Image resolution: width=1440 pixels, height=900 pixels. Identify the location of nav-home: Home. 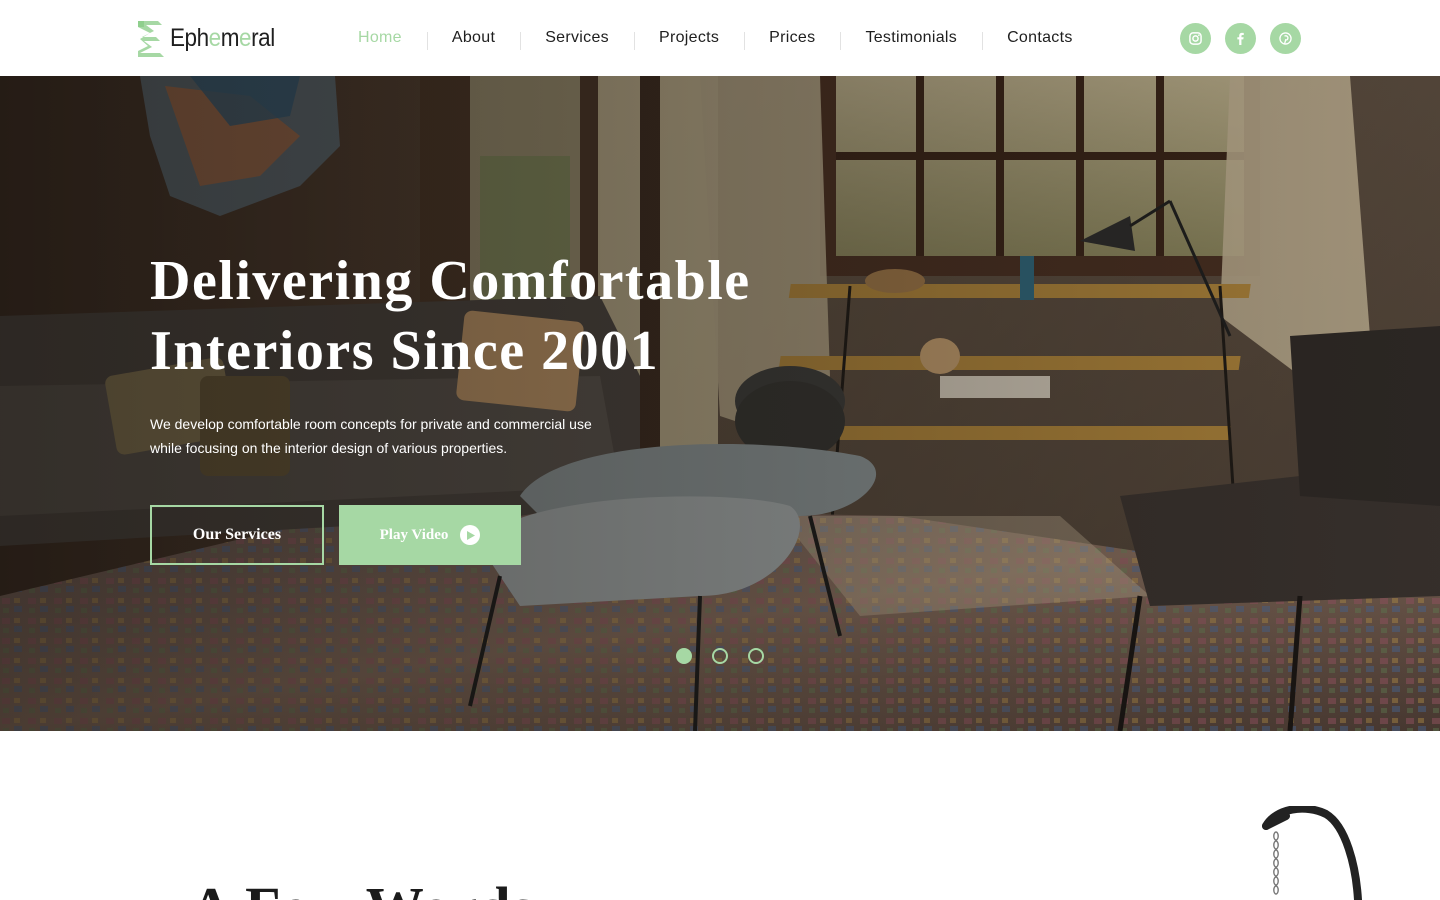
(380, 38).